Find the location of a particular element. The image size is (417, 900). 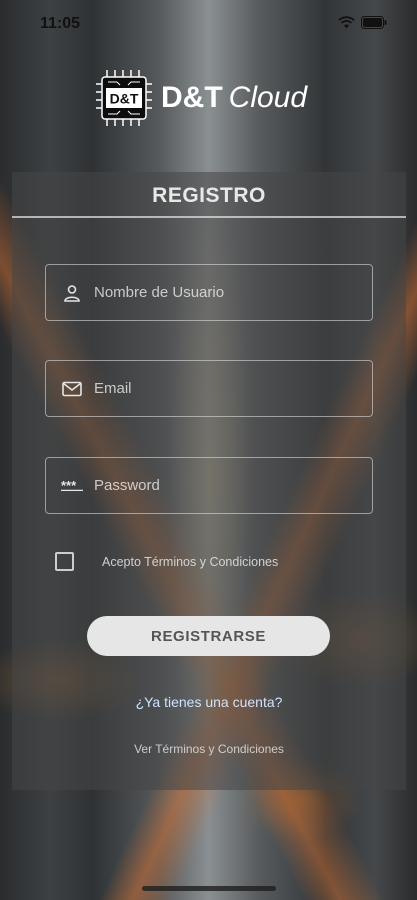

terms-row: Acepto Términos y Condiciones is located at coordinates (166, 561).